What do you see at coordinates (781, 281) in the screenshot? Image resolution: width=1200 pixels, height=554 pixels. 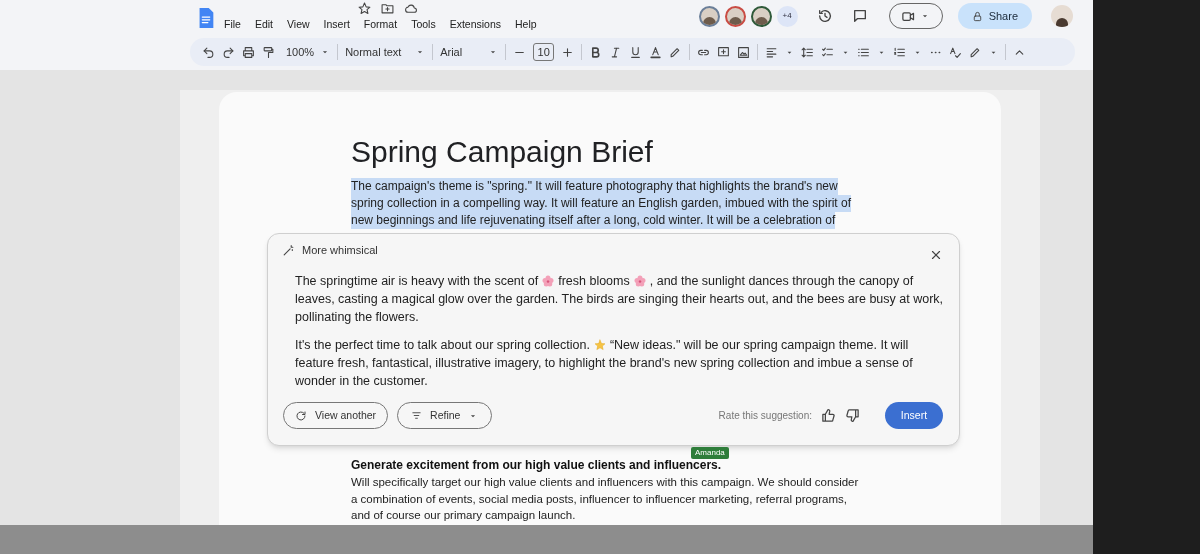 I see `suggestion-text: , and the sunlight dances through the canopy of` at bounding box center [781, 281].